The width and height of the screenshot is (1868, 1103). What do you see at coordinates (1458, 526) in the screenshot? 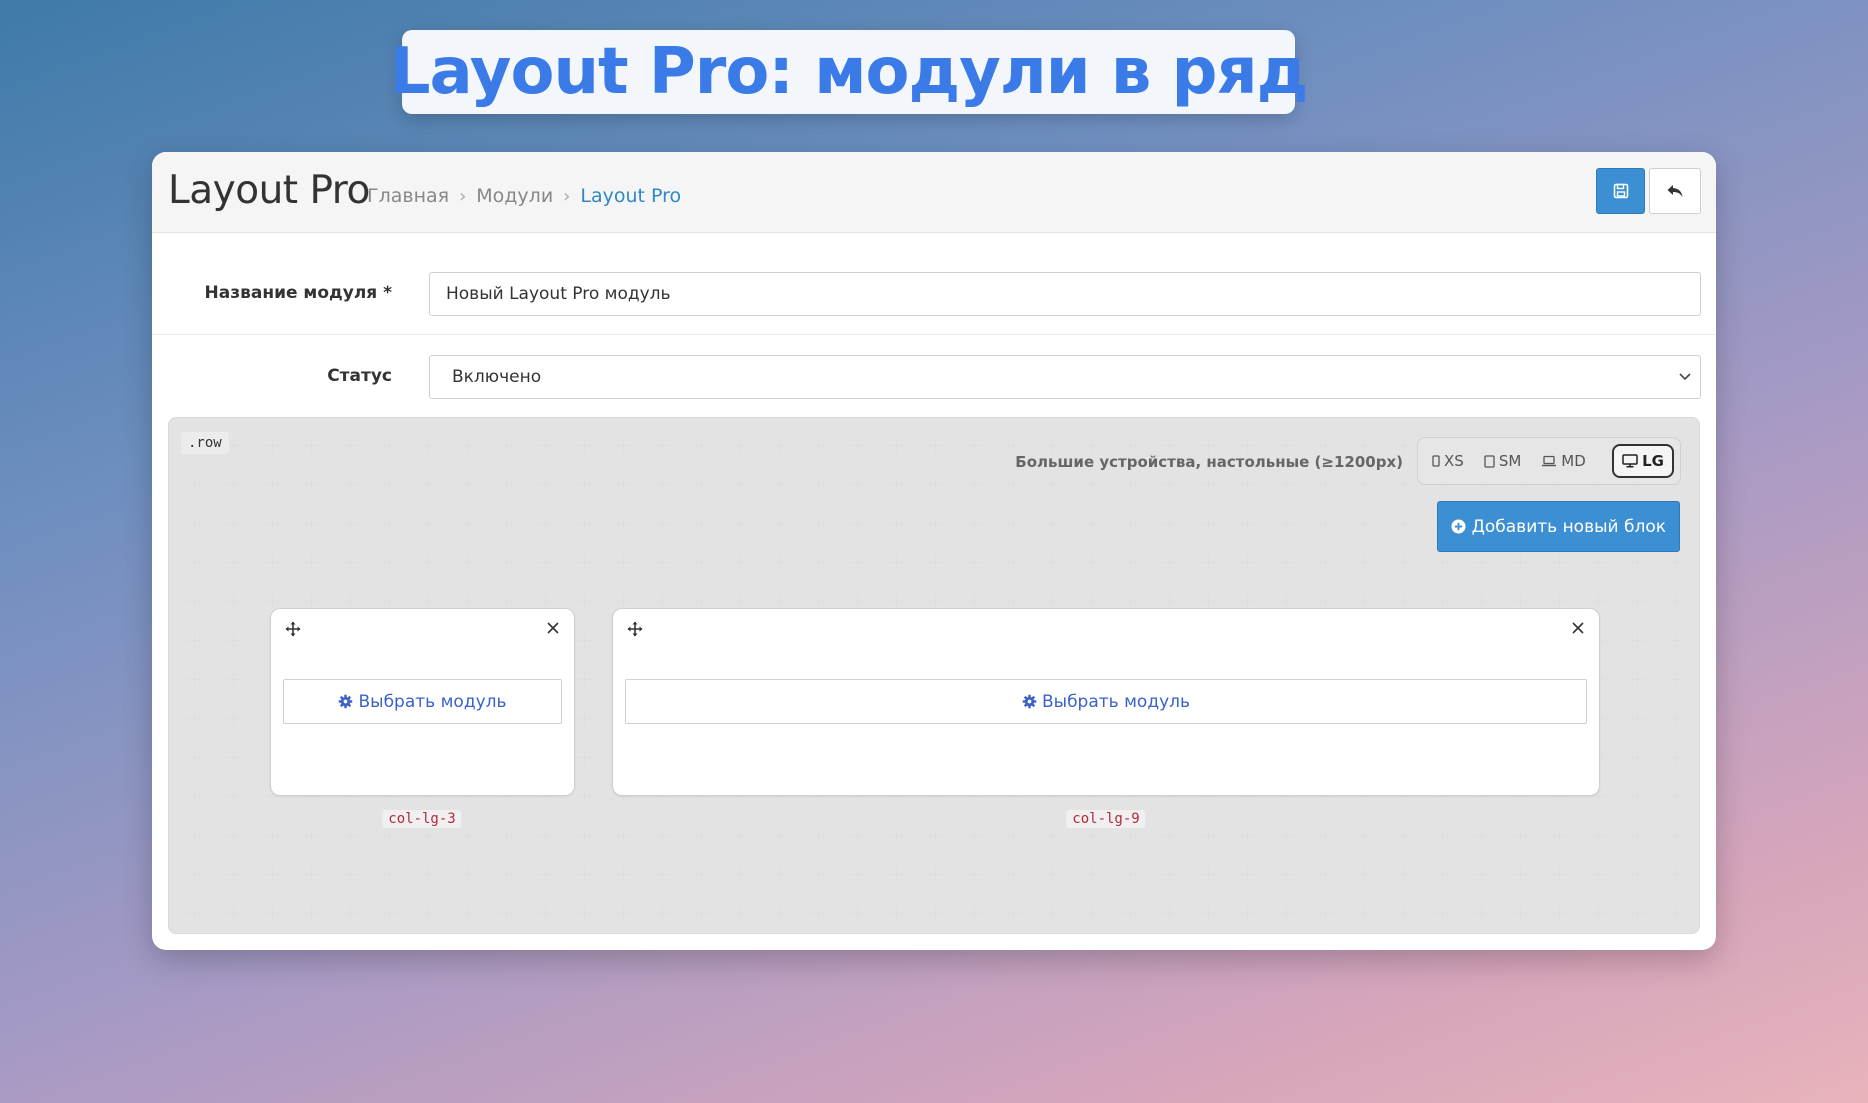
I see `plus-circle-icon` at bounding box center [1458, 526].